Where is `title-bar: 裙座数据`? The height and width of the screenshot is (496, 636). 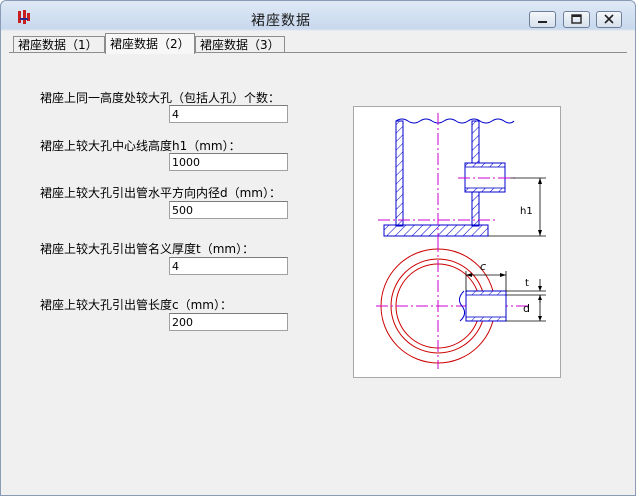
title-bar: 裙座数据 is located at coordinates (318, 16).